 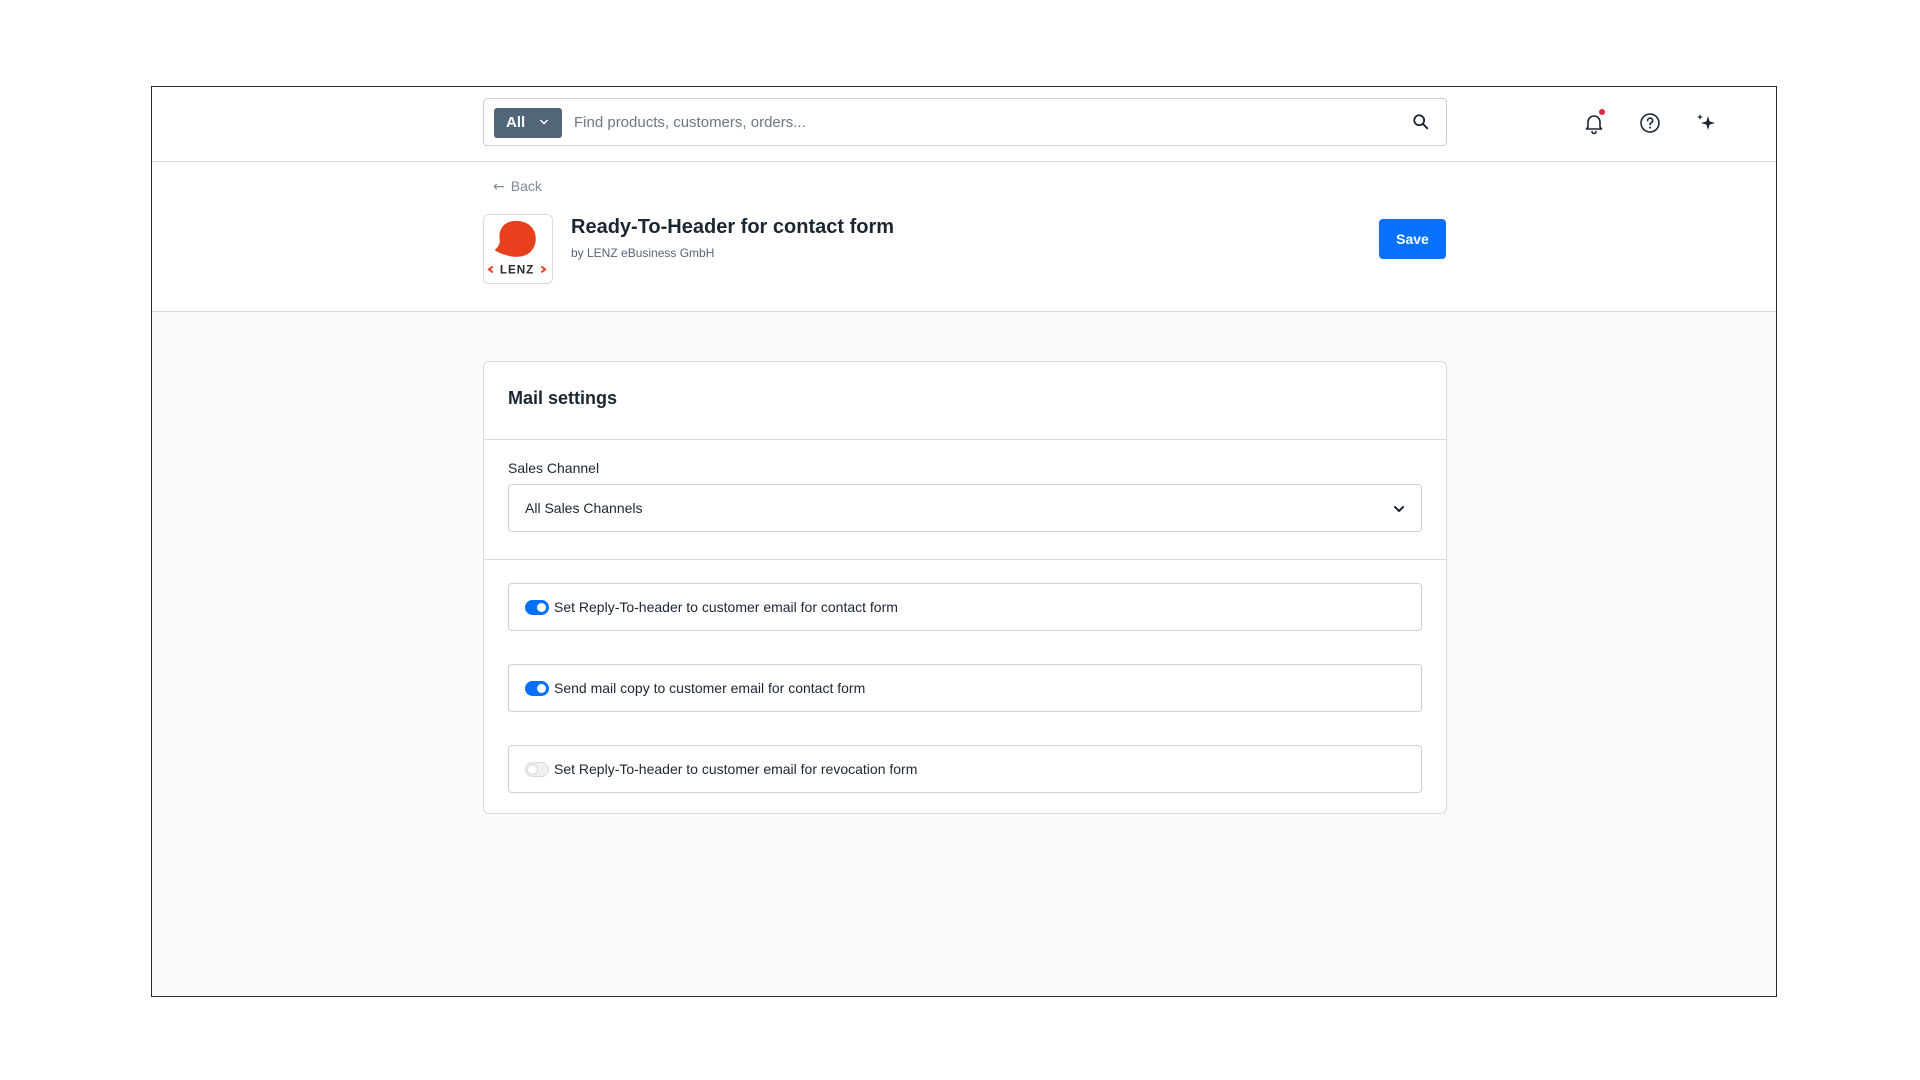 What do you see at coordinates (1594, 122) in the screenshot?
I see `notifications-button` at bounding box center [1594, 122].